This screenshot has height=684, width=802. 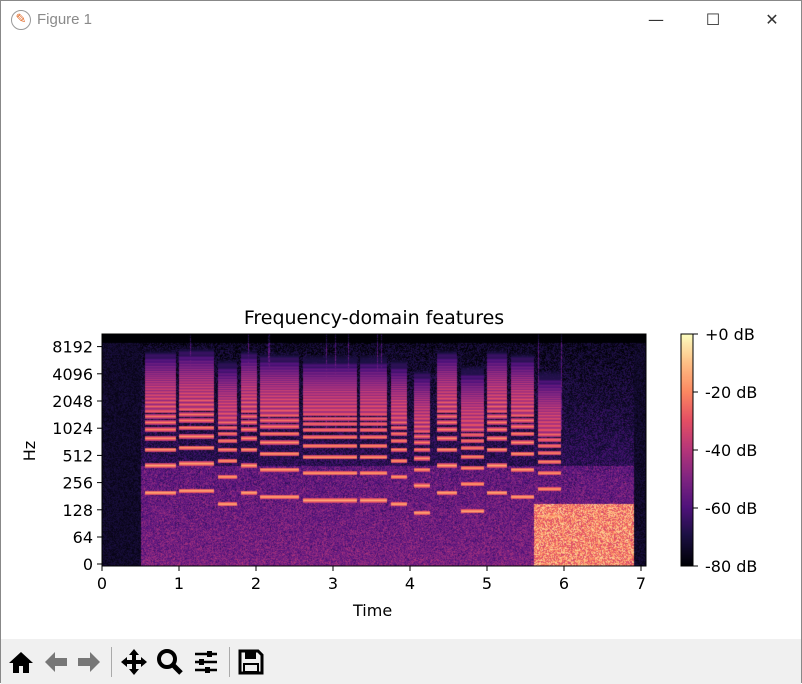 I want to click on x-tick-label: 3, so click(x=333, y=583).